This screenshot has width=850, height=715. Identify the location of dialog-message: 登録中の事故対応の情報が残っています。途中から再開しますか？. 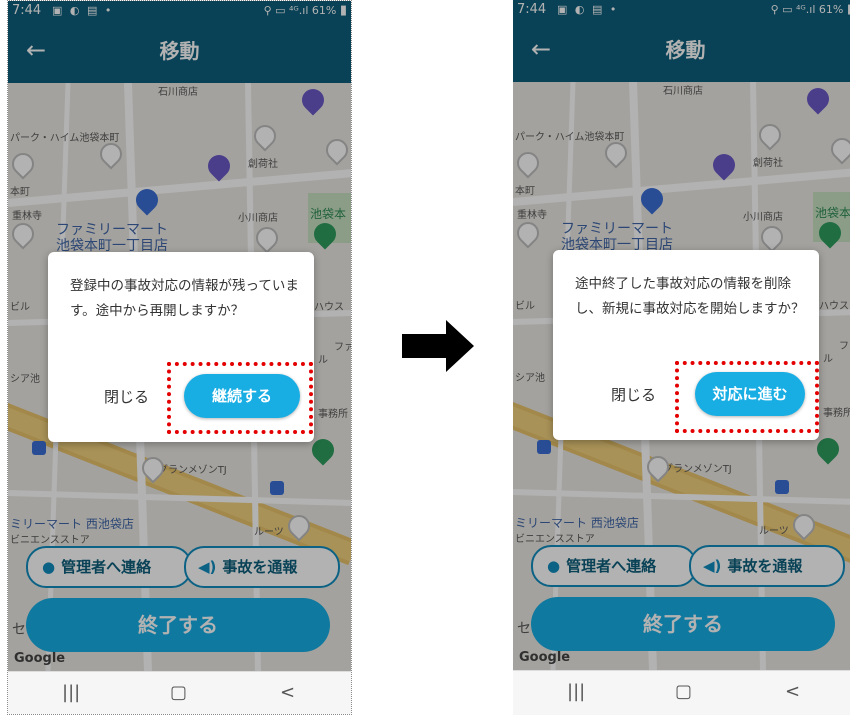
(184, 298).